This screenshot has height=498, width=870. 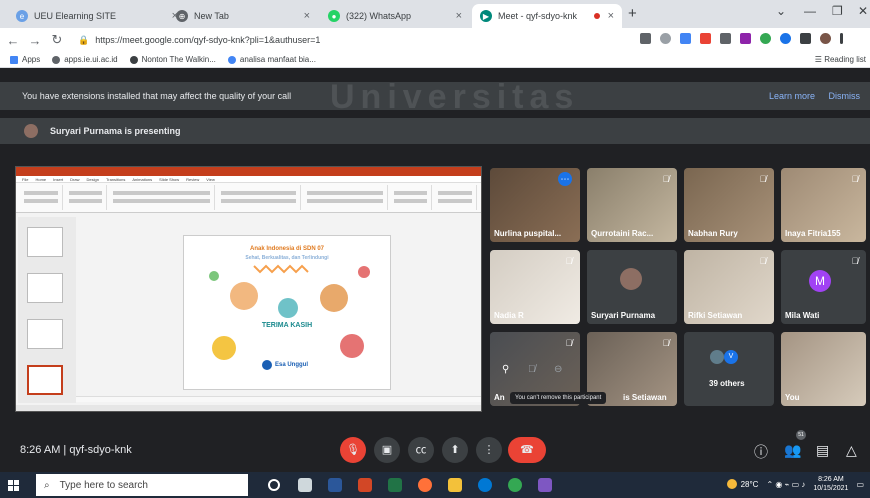 I want to click on others-tile: V 39 others, so click(x=729, y=369).